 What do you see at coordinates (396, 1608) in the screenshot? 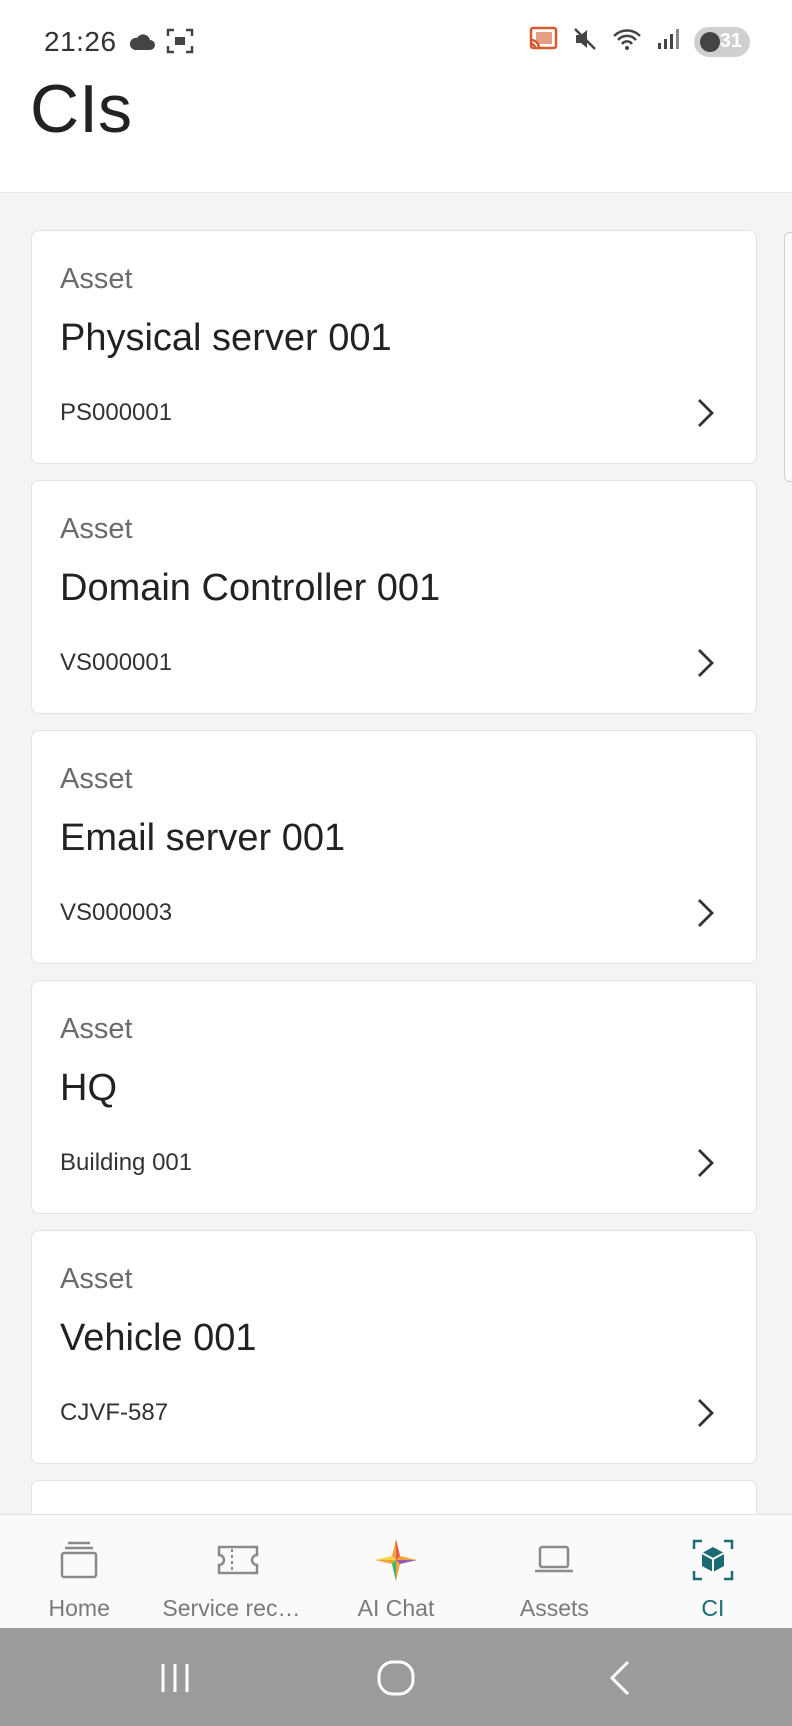
I see `nav-label: AI Chat` at bounding box center [396, 1608].